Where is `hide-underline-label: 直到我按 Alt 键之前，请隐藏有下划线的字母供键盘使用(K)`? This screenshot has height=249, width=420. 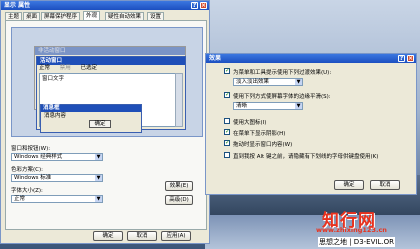 hide-underline-label: 直到我按 Alt 键之前，请隐藏有下划线的字母供键盘使用(K) is located at coordinates (306, 157).